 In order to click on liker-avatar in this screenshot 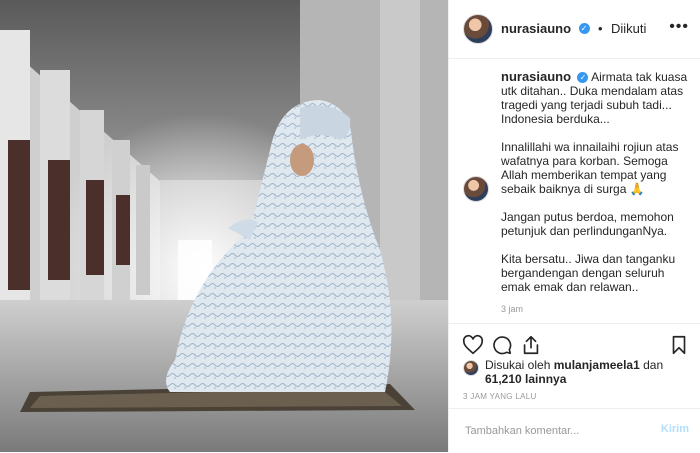, I will do `click(471, 368)`.